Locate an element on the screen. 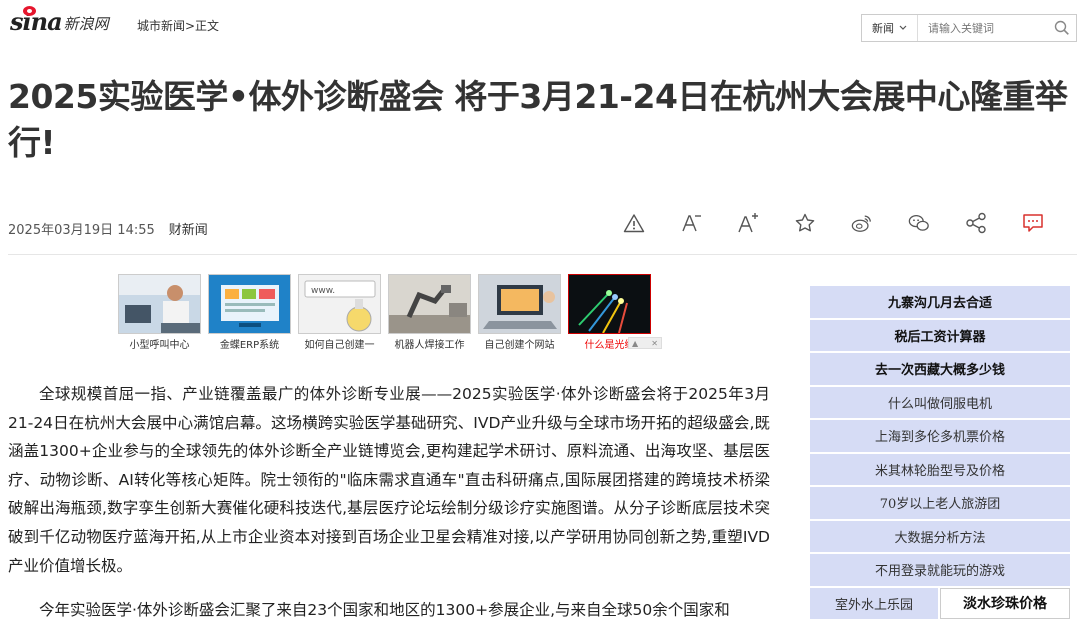  report-button is located at coordinates (634, 223).